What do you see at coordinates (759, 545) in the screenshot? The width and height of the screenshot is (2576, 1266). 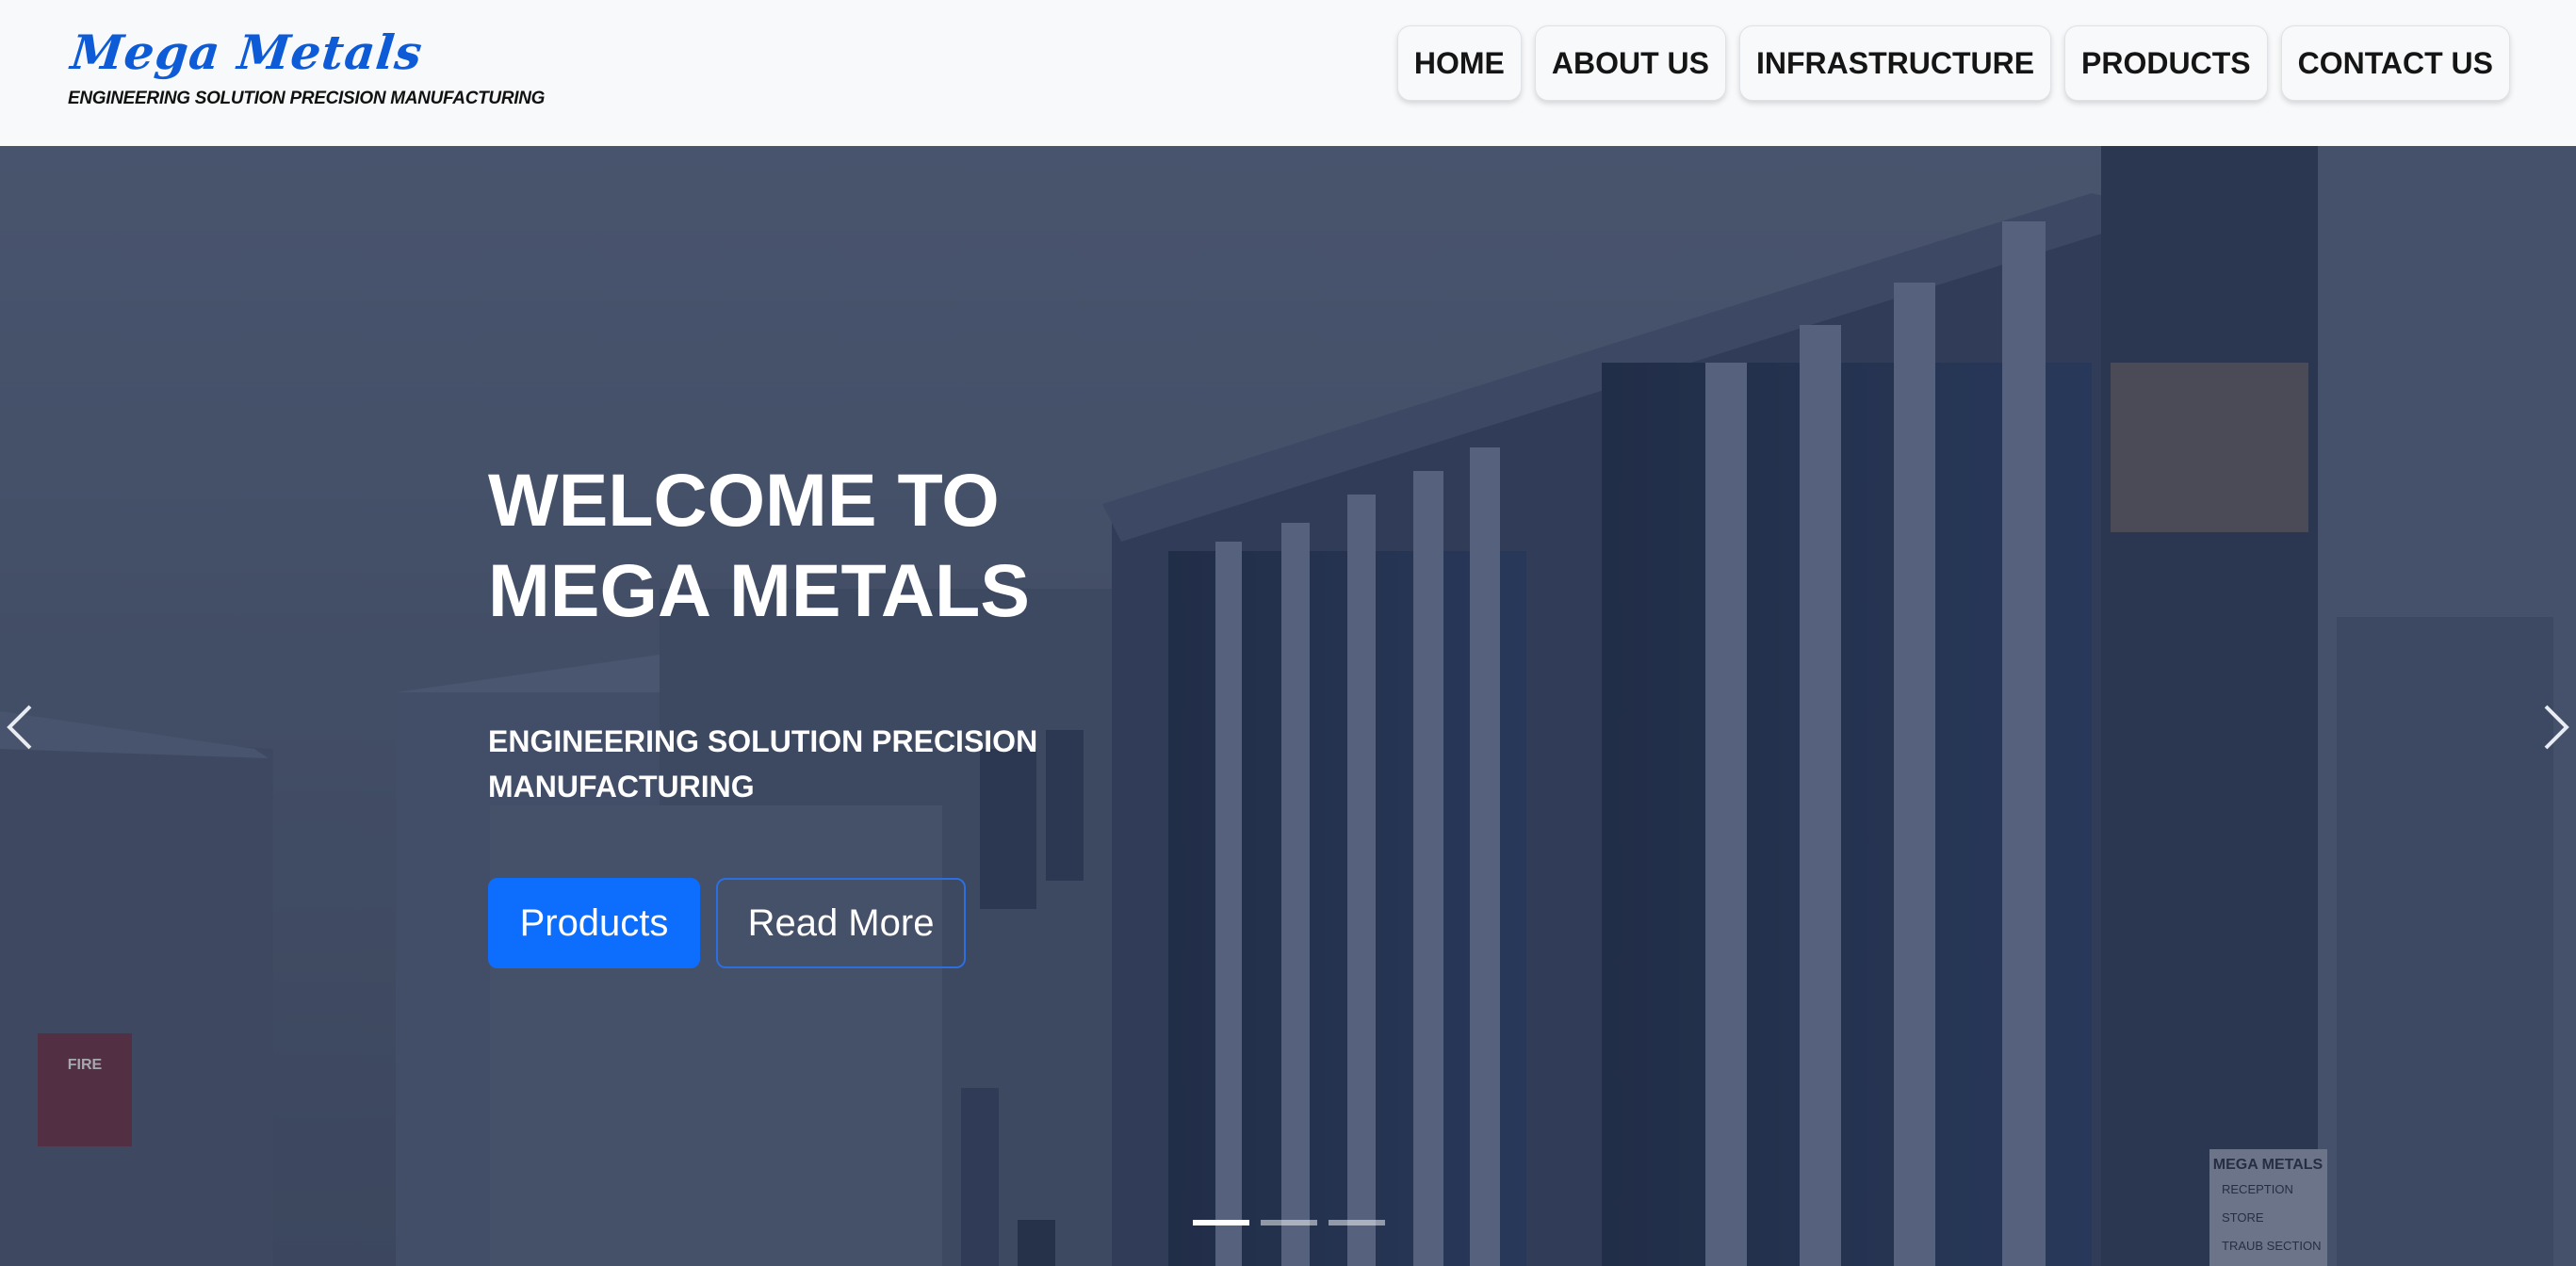 I see `hero-title: WELCOME TO MEGA METALS` at bounding box center [759, 545].